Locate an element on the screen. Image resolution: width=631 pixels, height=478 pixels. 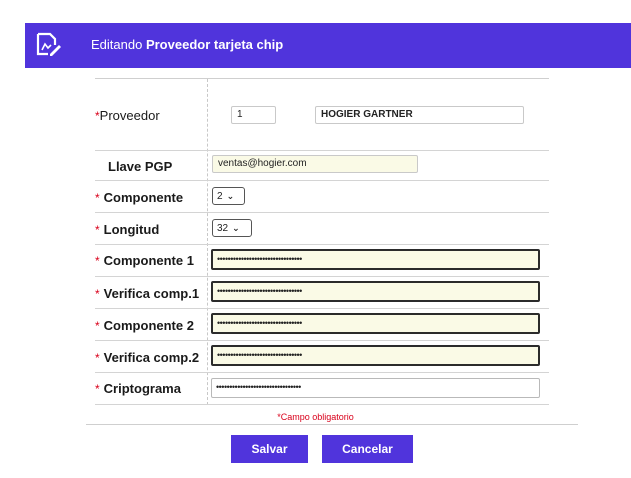
verifica-2-label: * Verifica comp.2 is located at coordinates (147, 357).